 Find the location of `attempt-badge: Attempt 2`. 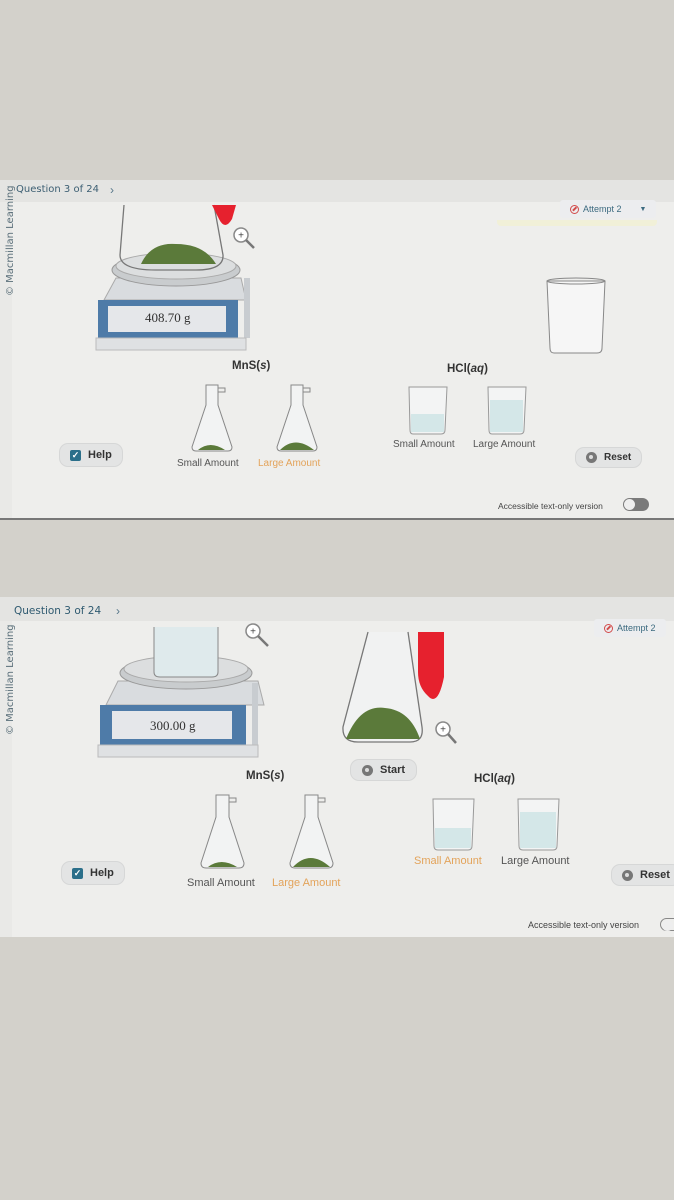

attempt-badge: Attempt 2 is located at coordinates (630, 628).